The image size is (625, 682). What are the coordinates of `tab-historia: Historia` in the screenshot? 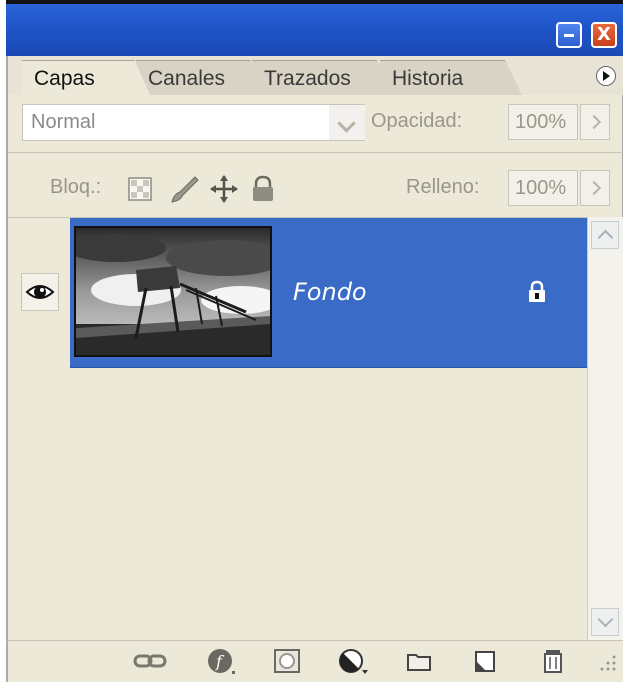 It's located at (451, 77).